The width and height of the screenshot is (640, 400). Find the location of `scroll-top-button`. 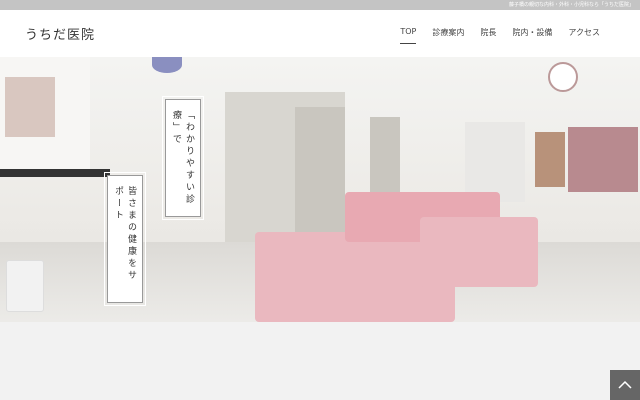

scroll-top-button is located at coordinates (625, 385).